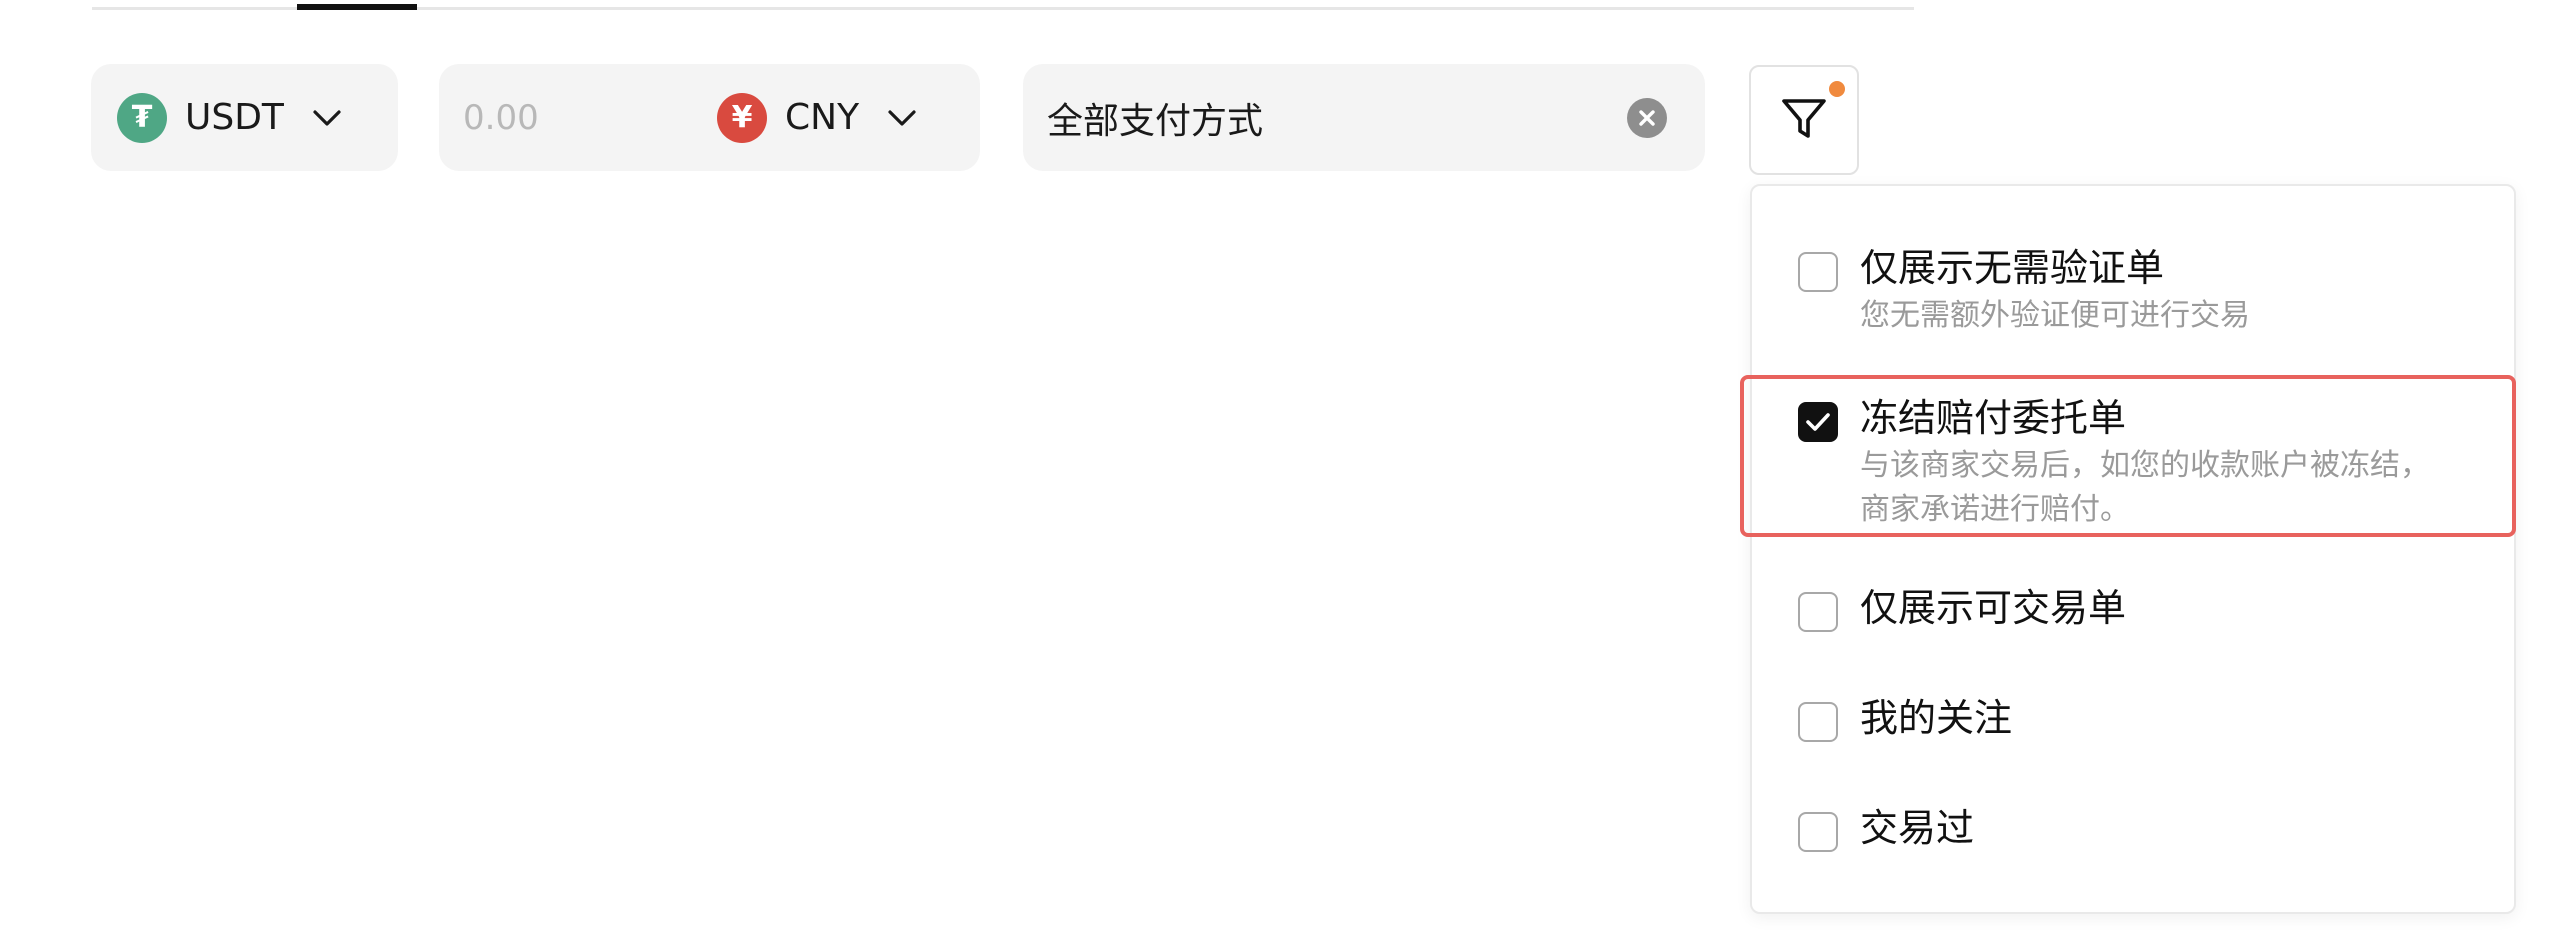 Image resolution: width=2560 pixels, height=952 pixels. What do you see at coordinates (1993, 418) in the screenshot?
I see `filter-option-title: 冻结赔付委托单` at bounding box center [1993, 418].